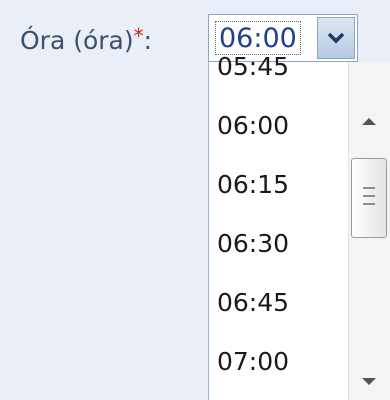 This screenshot has width=390, height=400. Describe the element at coordinates (253, 361) in the screenshot. I see `option-0700: 07:00` at that location.